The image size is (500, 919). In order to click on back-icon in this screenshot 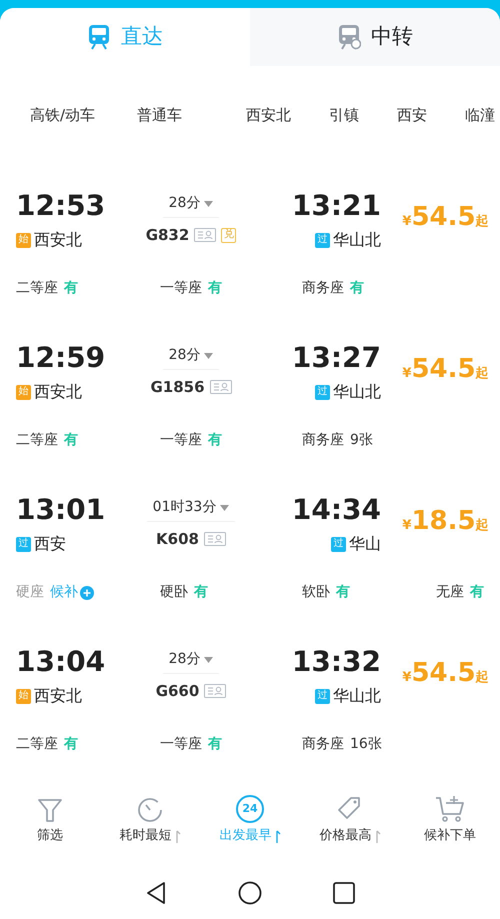, I will do `click(156, 893)`.